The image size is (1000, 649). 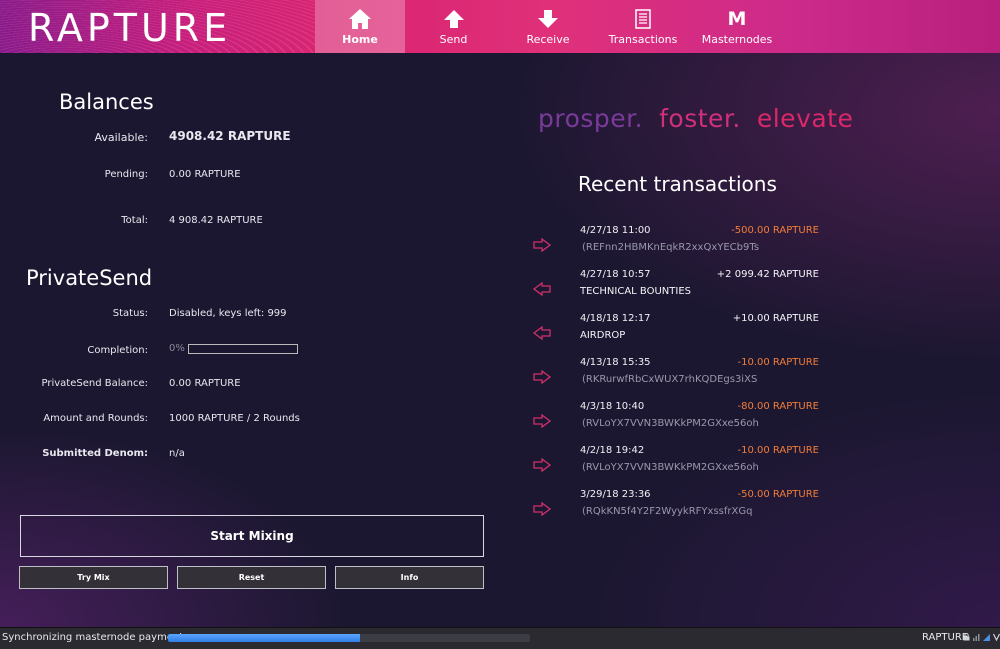 What do you see at coordinates (242, 348) in the screenshot?
I see `completion-bar` at bounding box center [242, 348].